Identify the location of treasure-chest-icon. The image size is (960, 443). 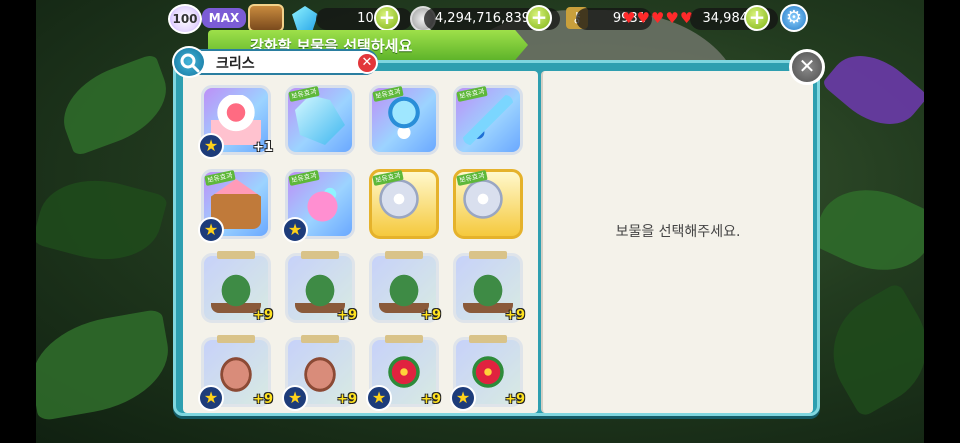
(266, 18).